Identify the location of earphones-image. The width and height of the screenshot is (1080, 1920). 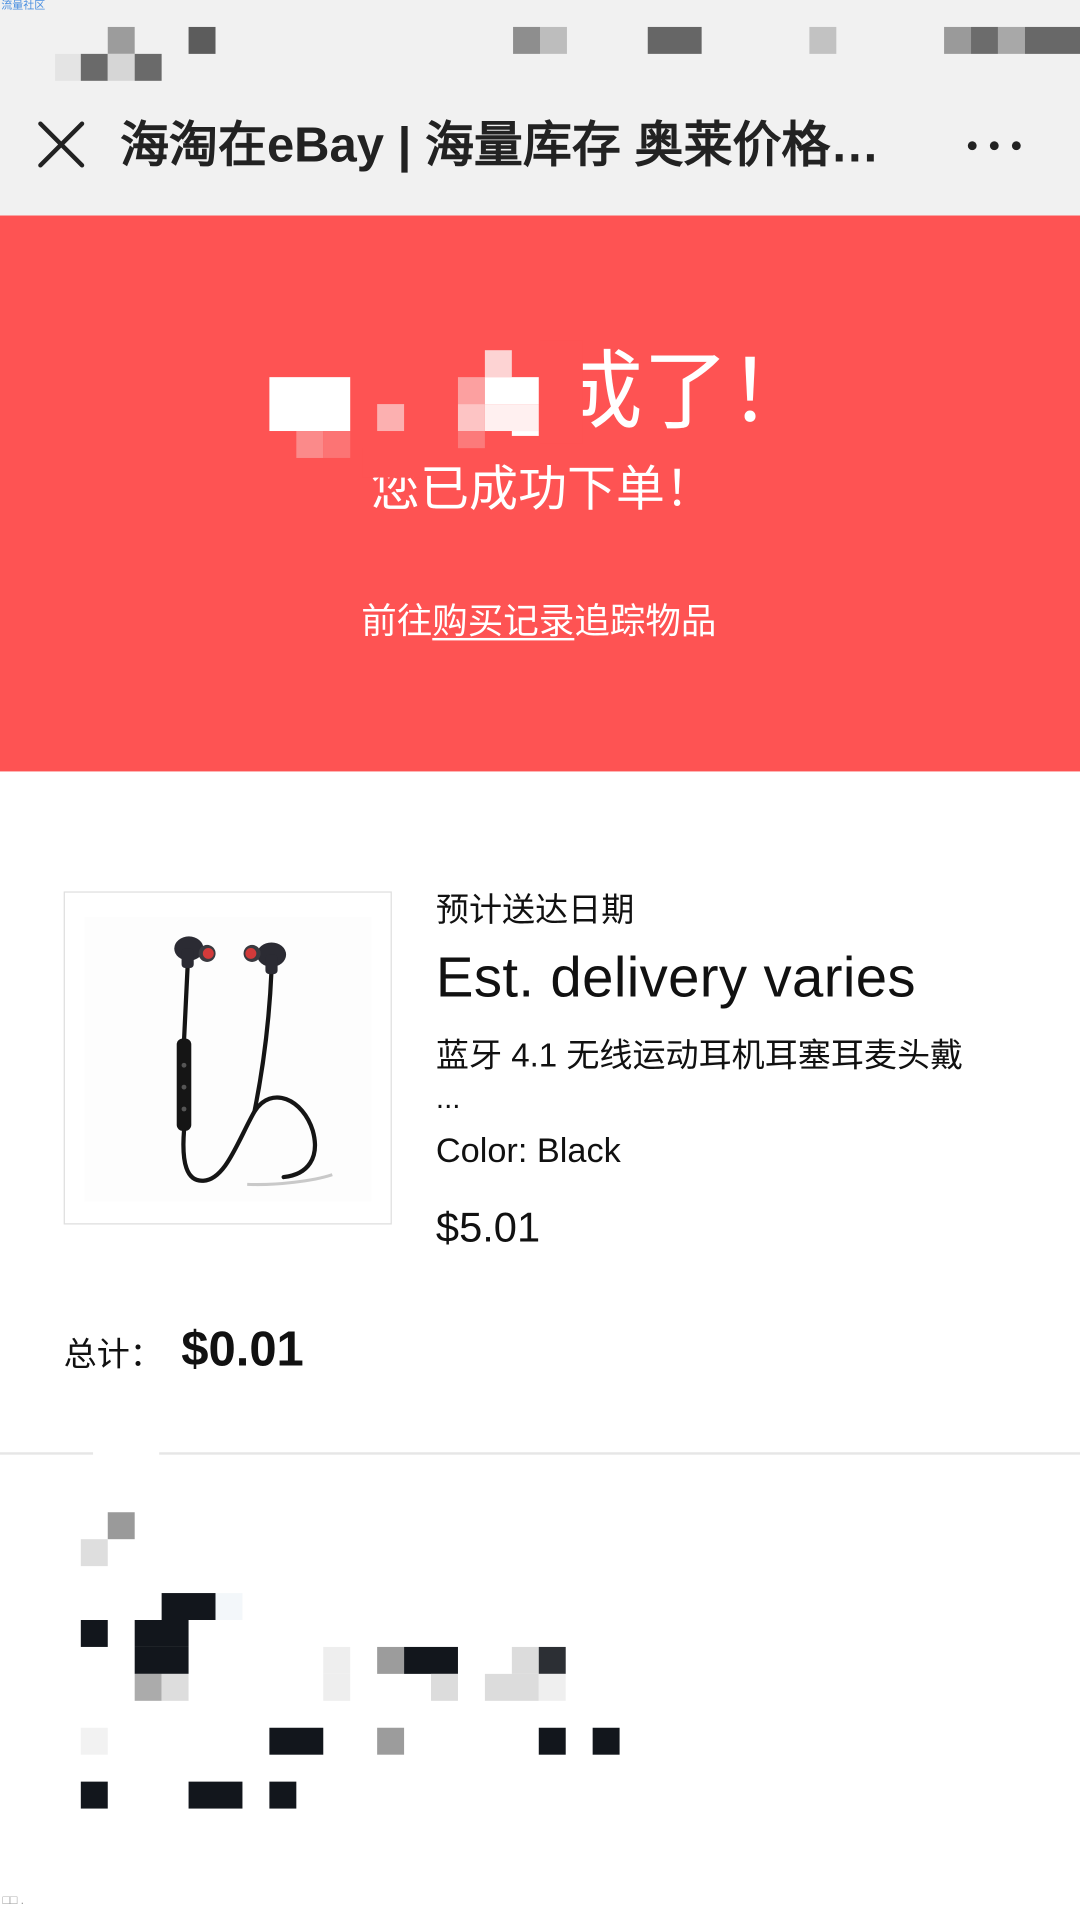
(228, 1059).